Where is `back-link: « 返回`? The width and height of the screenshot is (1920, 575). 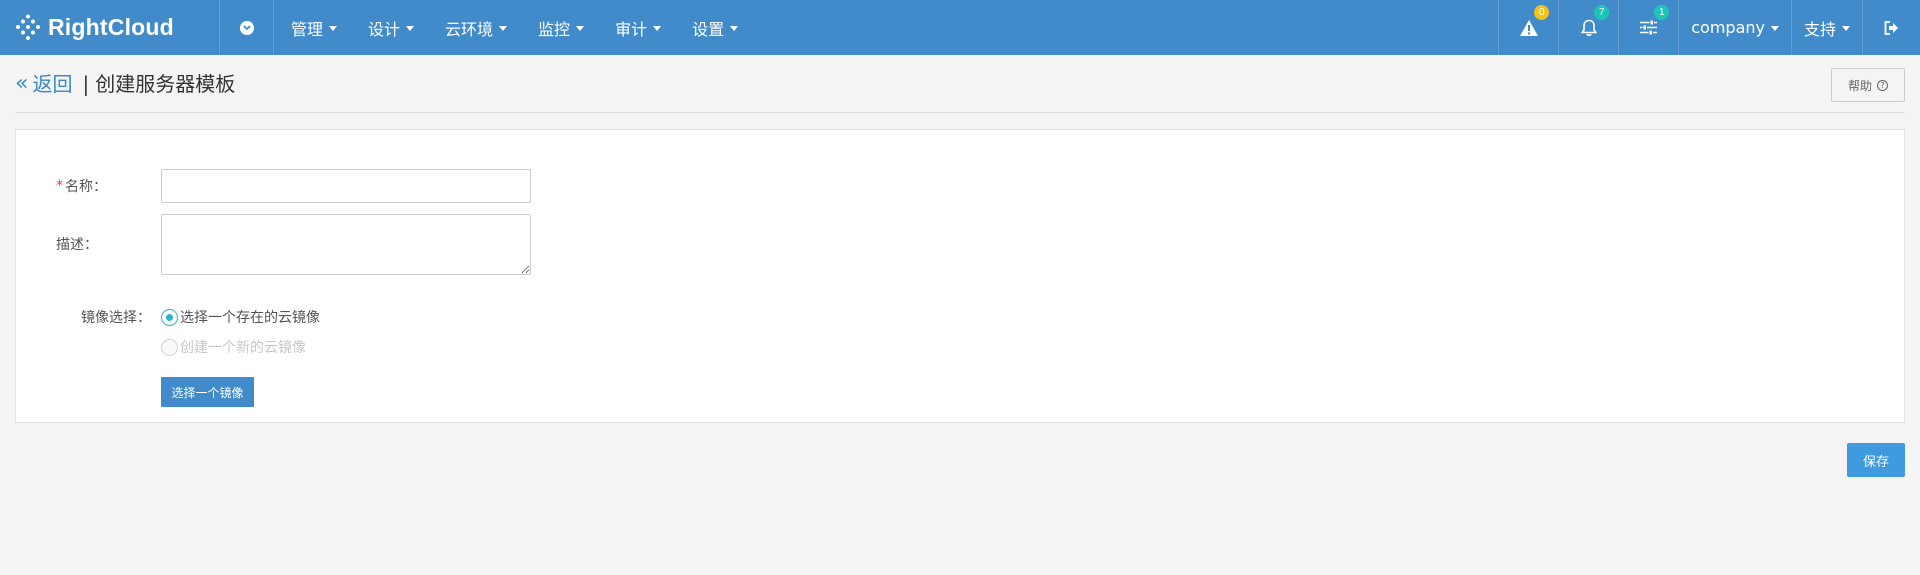
back-link: « 返回 is located at coordinates (43, 84).